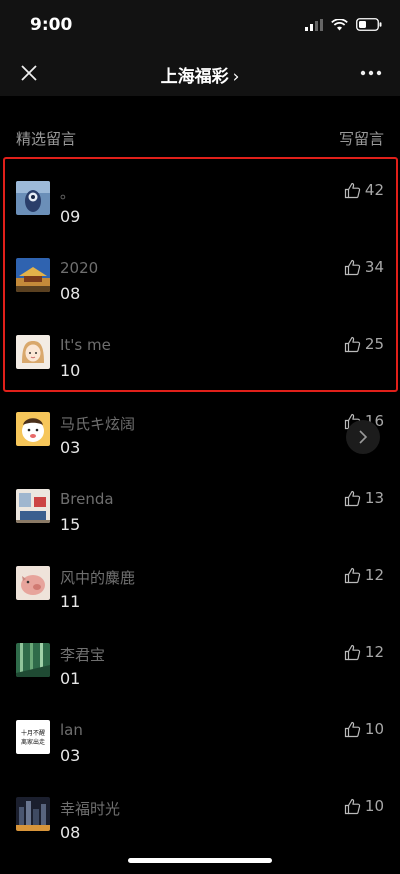  Describe the element at coordinates (374, 498) in the screenshot. I see `like-count: 13` at that location.